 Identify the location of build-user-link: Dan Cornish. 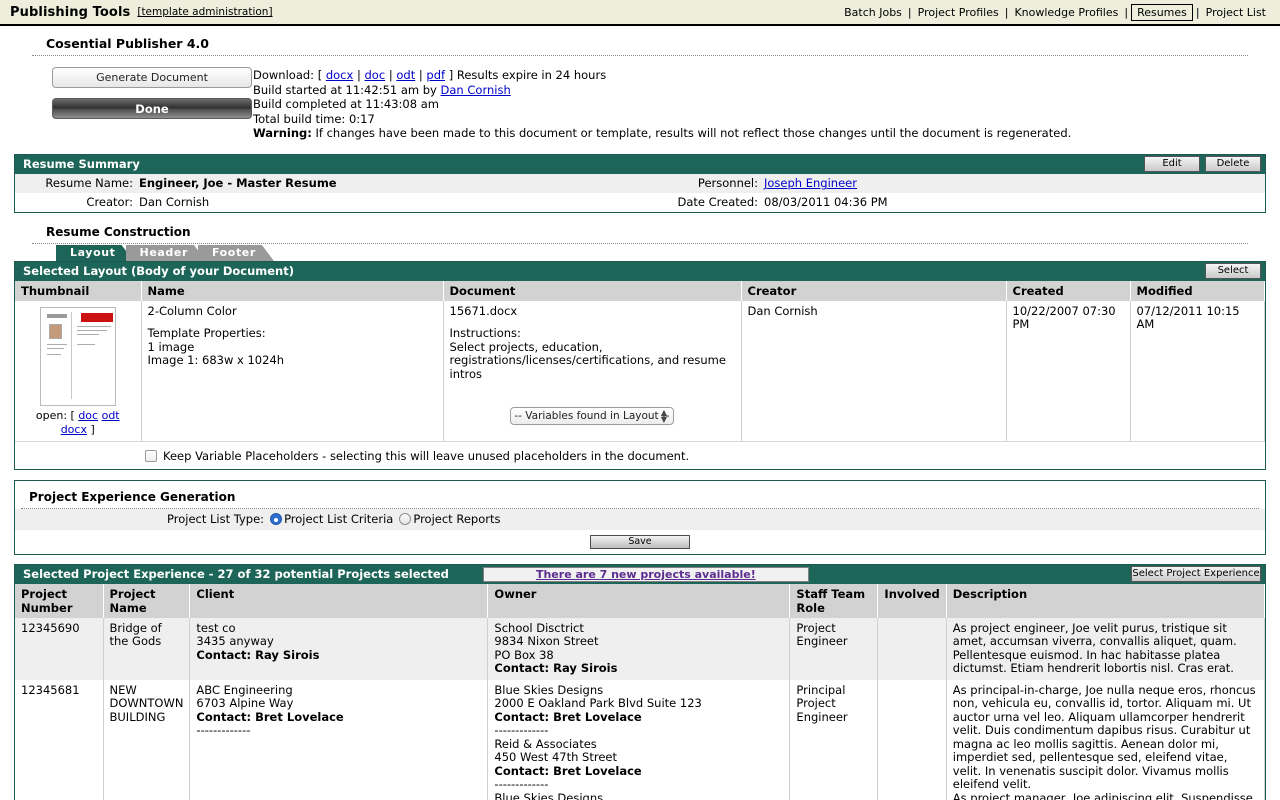
(476, 90).